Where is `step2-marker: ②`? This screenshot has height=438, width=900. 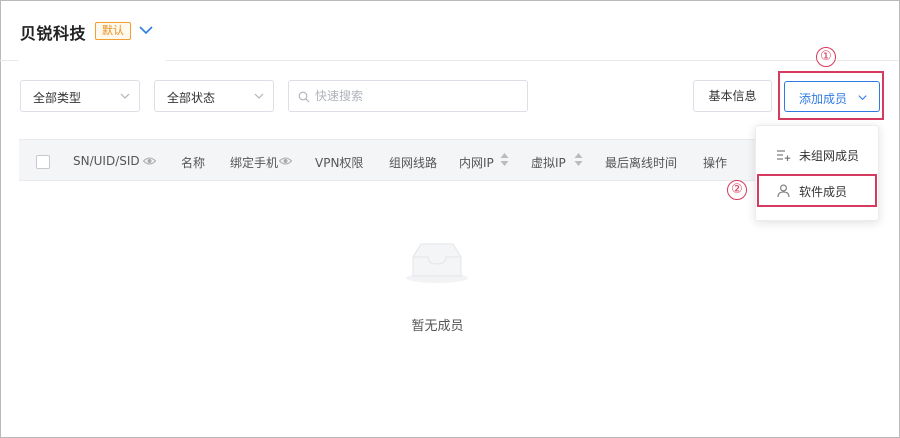 step2-marker: ② is located at coordinates (737, 190).